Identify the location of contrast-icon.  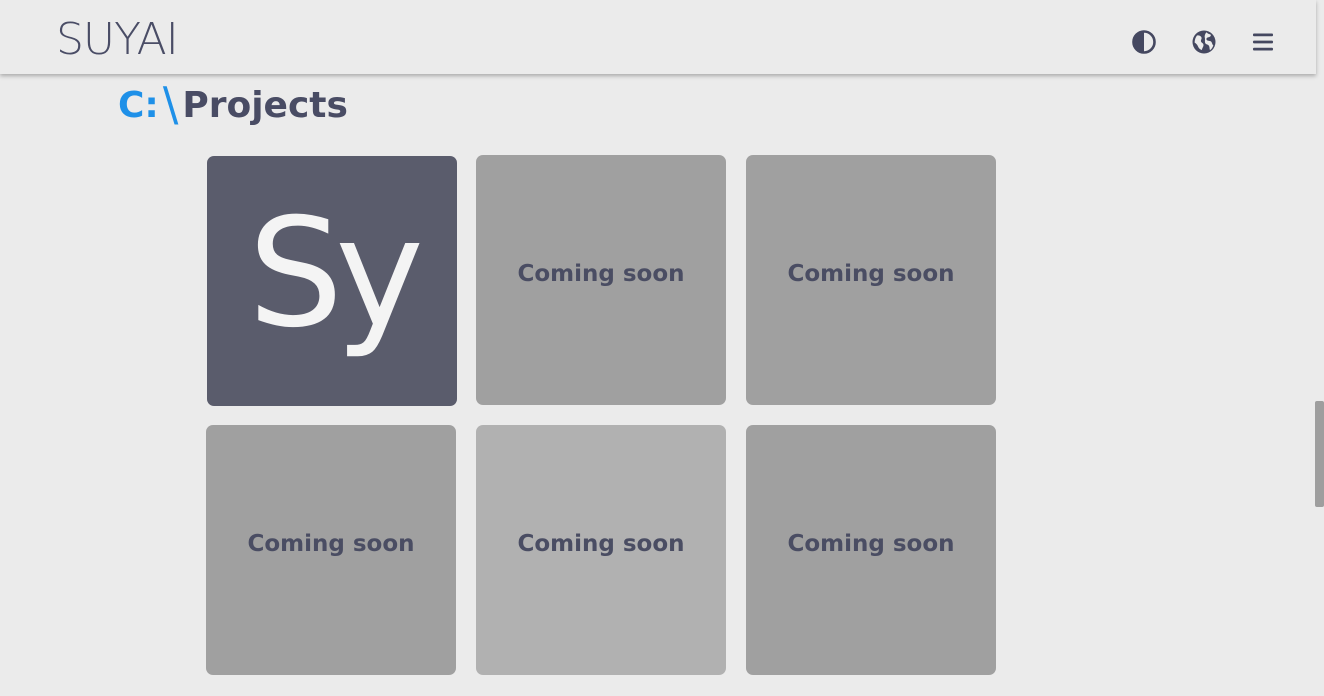
(1144, 42).